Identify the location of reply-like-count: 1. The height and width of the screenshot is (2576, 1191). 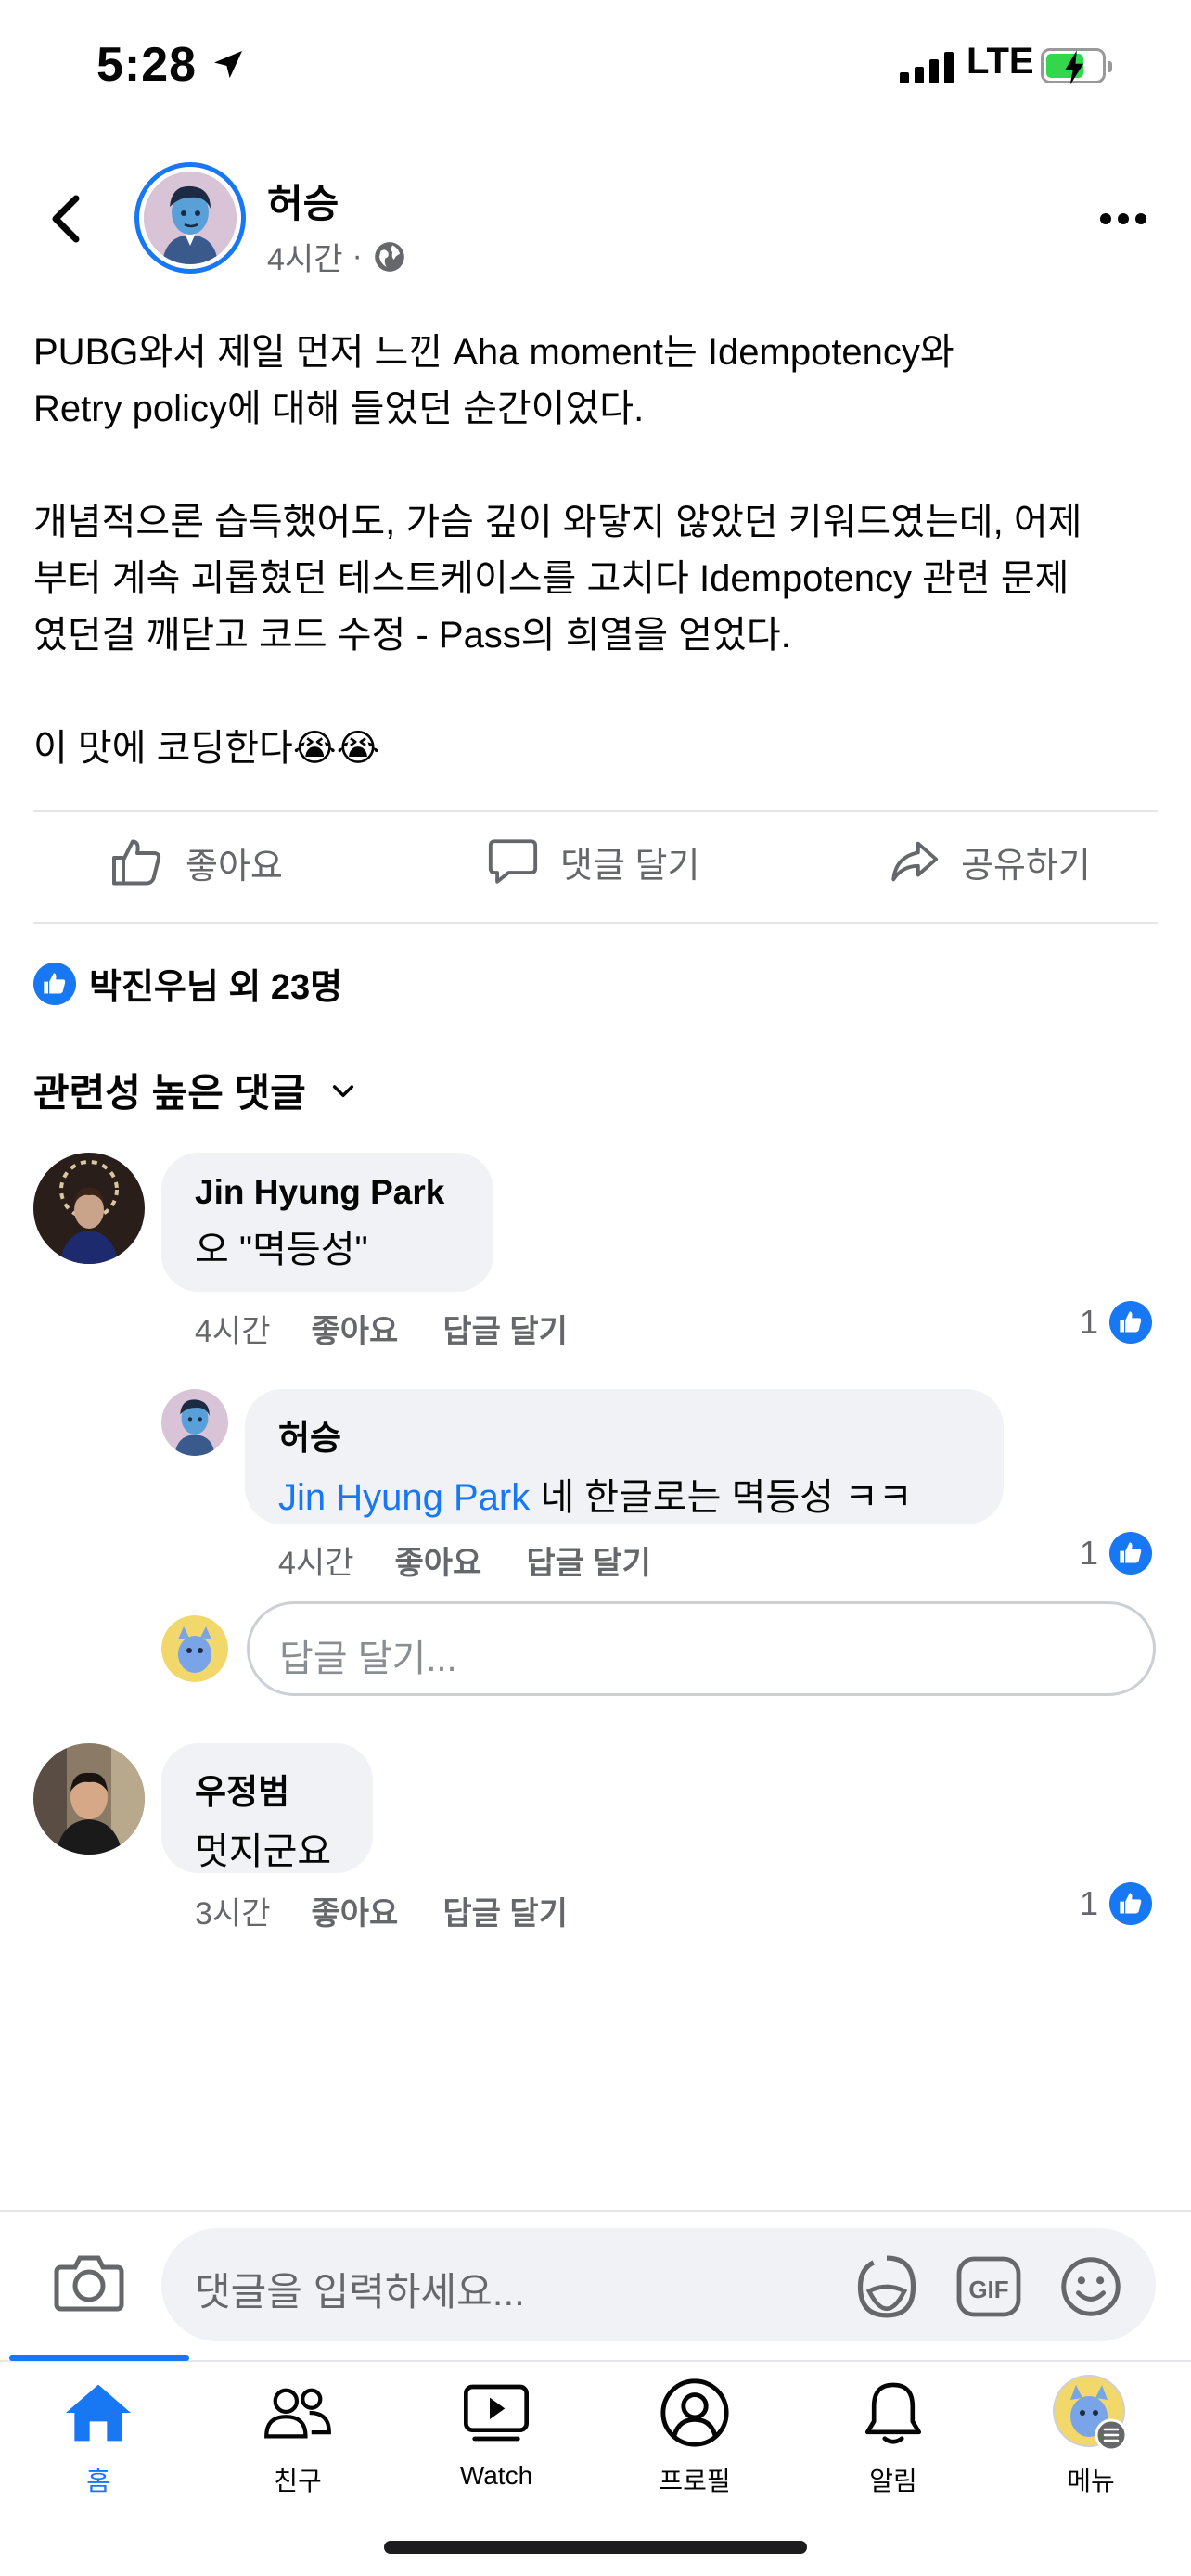
(1089, 1553).